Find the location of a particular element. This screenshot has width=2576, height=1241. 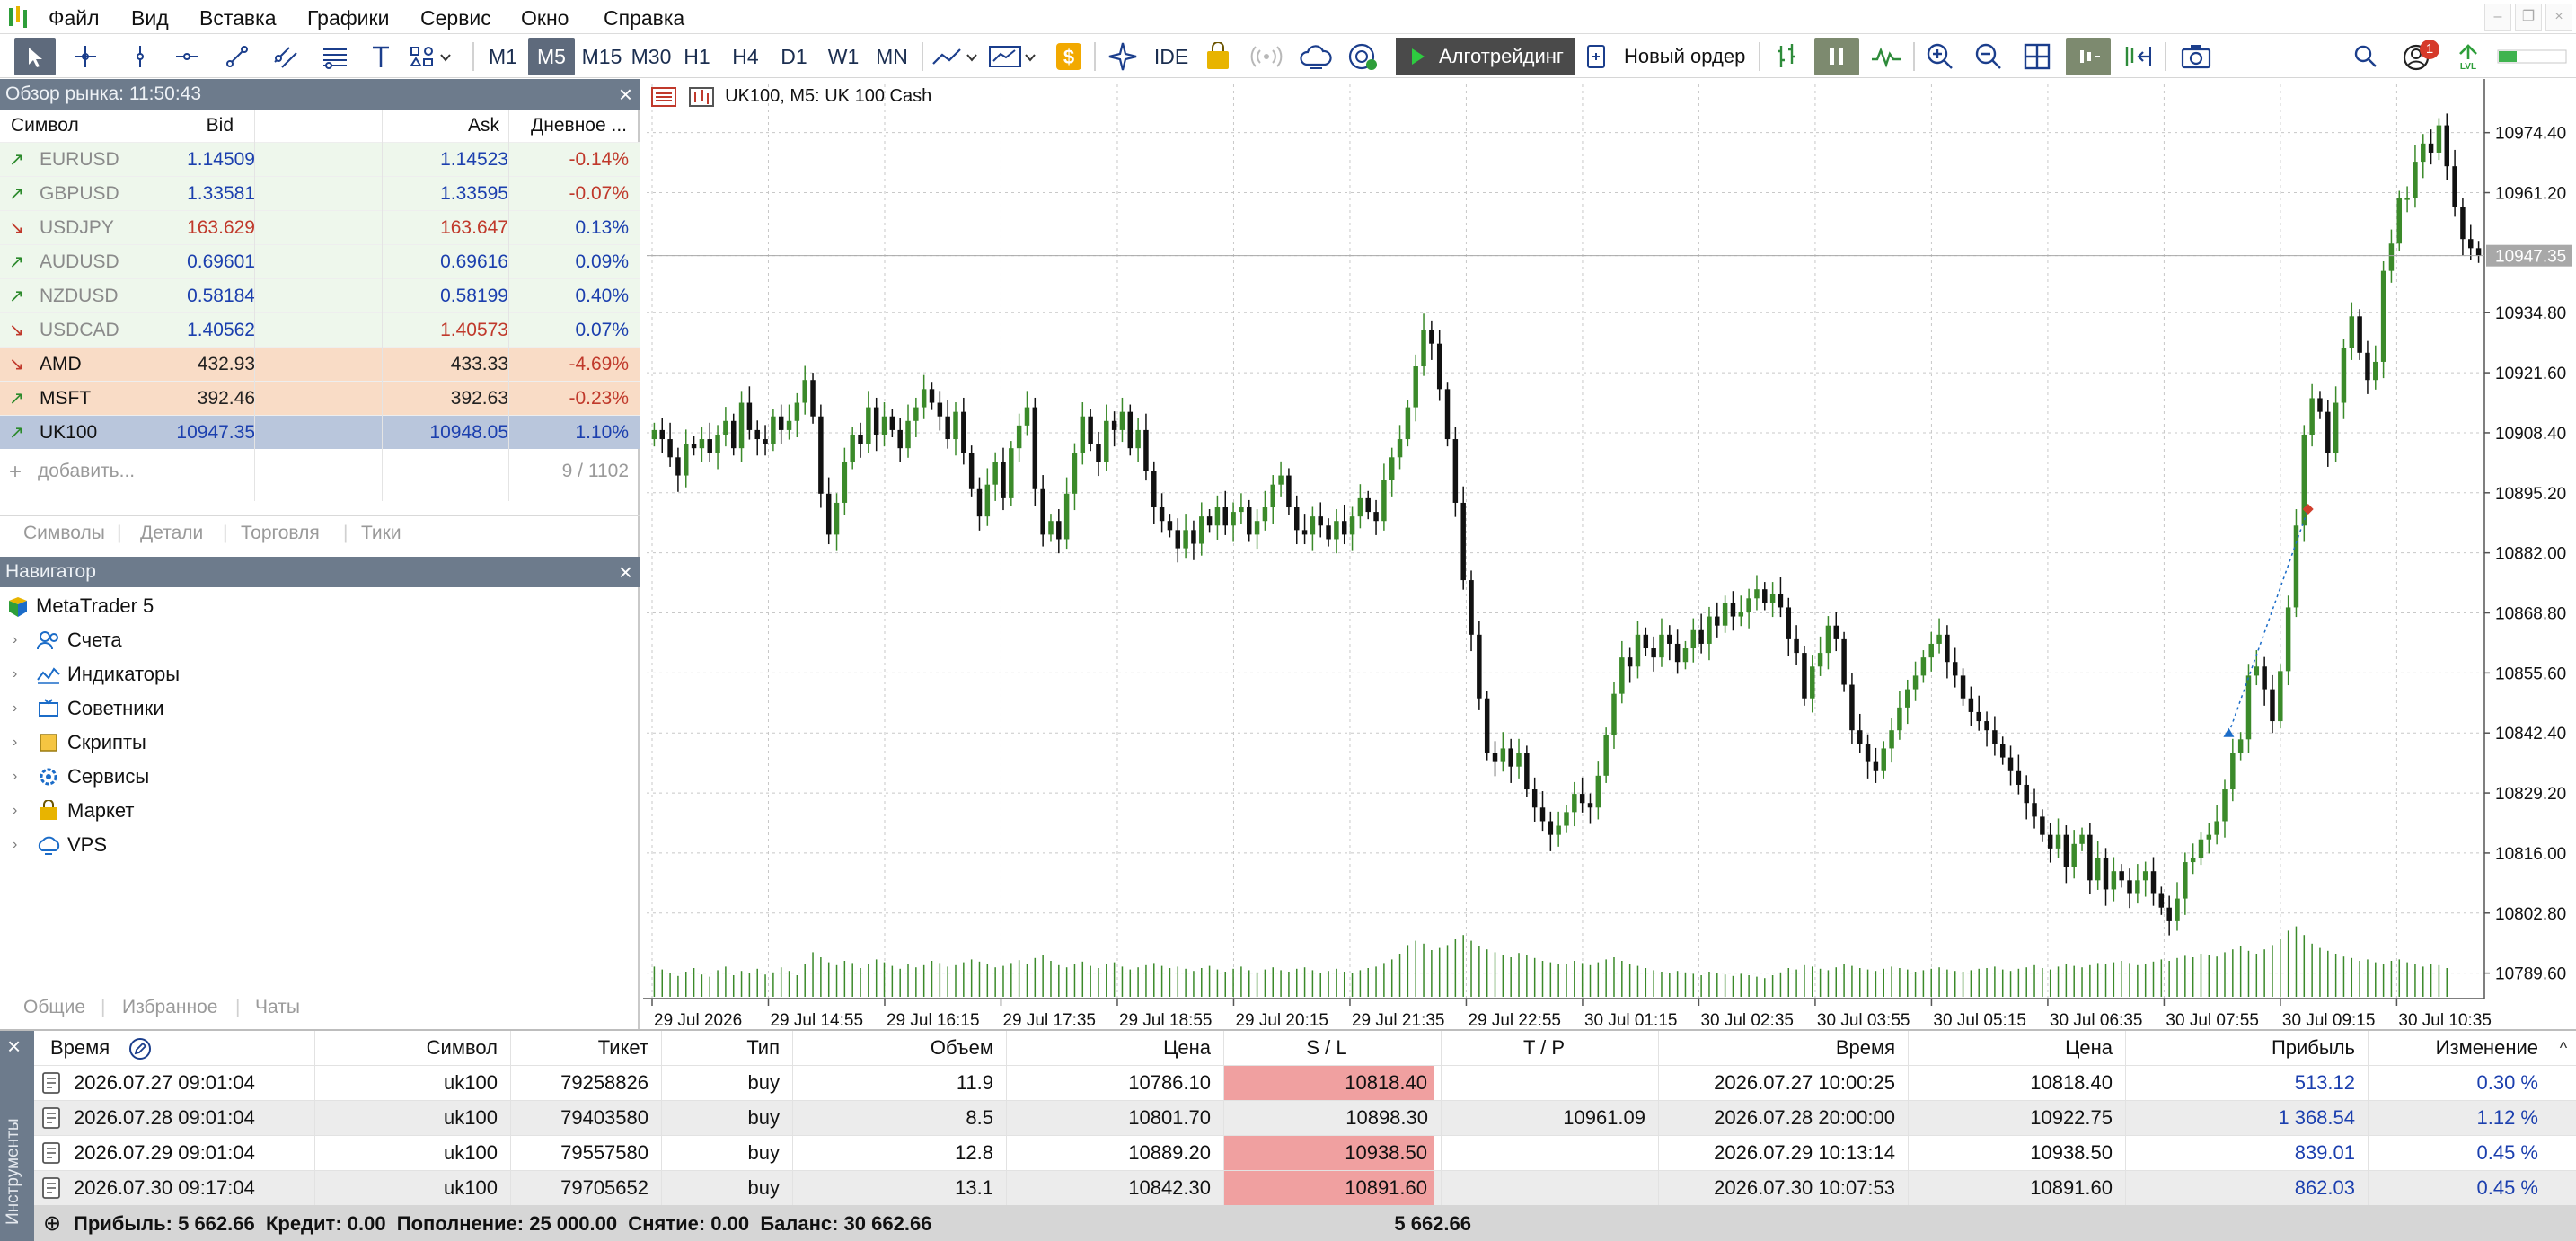

timeframe-m5: M5 is located at coordinates (551, 56).